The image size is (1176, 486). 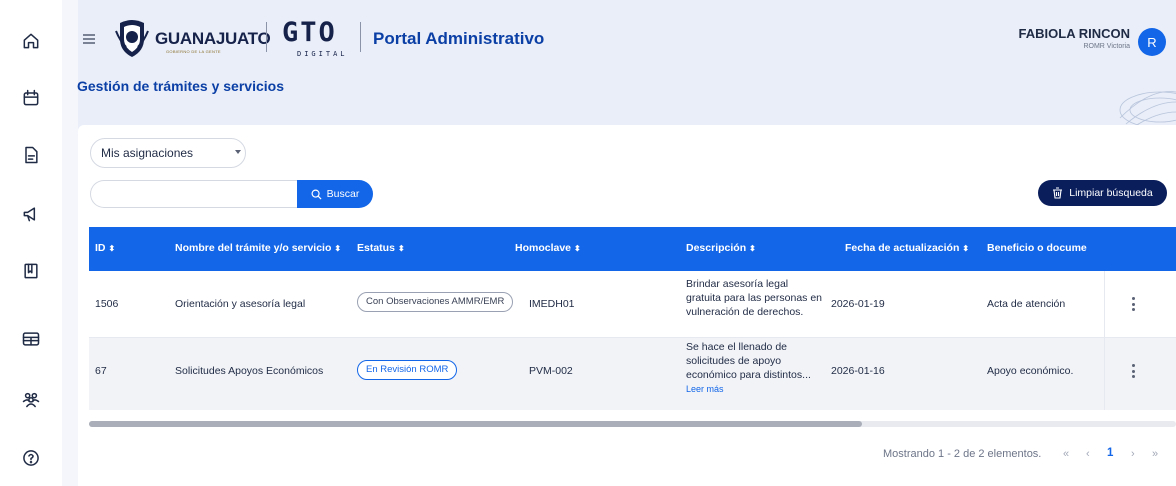 What do you see at coordinates (31, 399) in the screenshot?
I see `users-icon` at bounding box center [31, 399].